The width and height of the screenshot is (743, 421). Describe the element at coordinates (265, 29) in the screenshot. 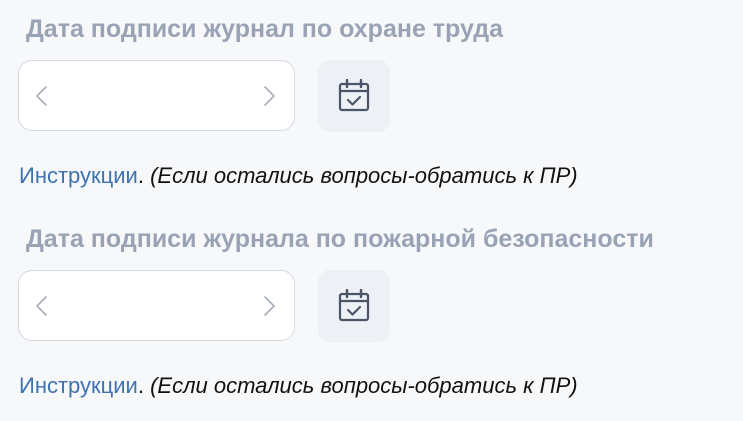

I see `section-title: Дата подписи журнал по охране труда` at that location.